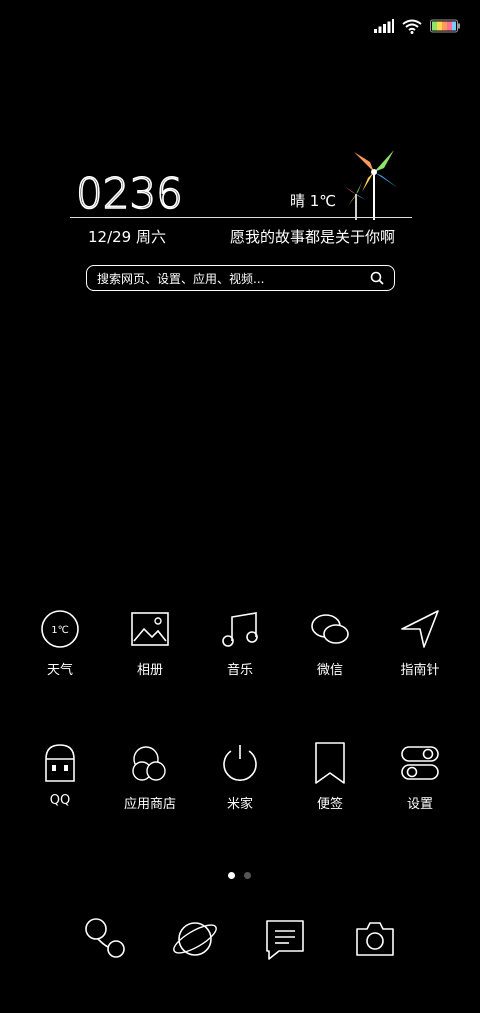 The image size is (480, 1013). Describe the element at coordinates (60, 800) in the screenshot. I see `app-label: QQ` at that location.